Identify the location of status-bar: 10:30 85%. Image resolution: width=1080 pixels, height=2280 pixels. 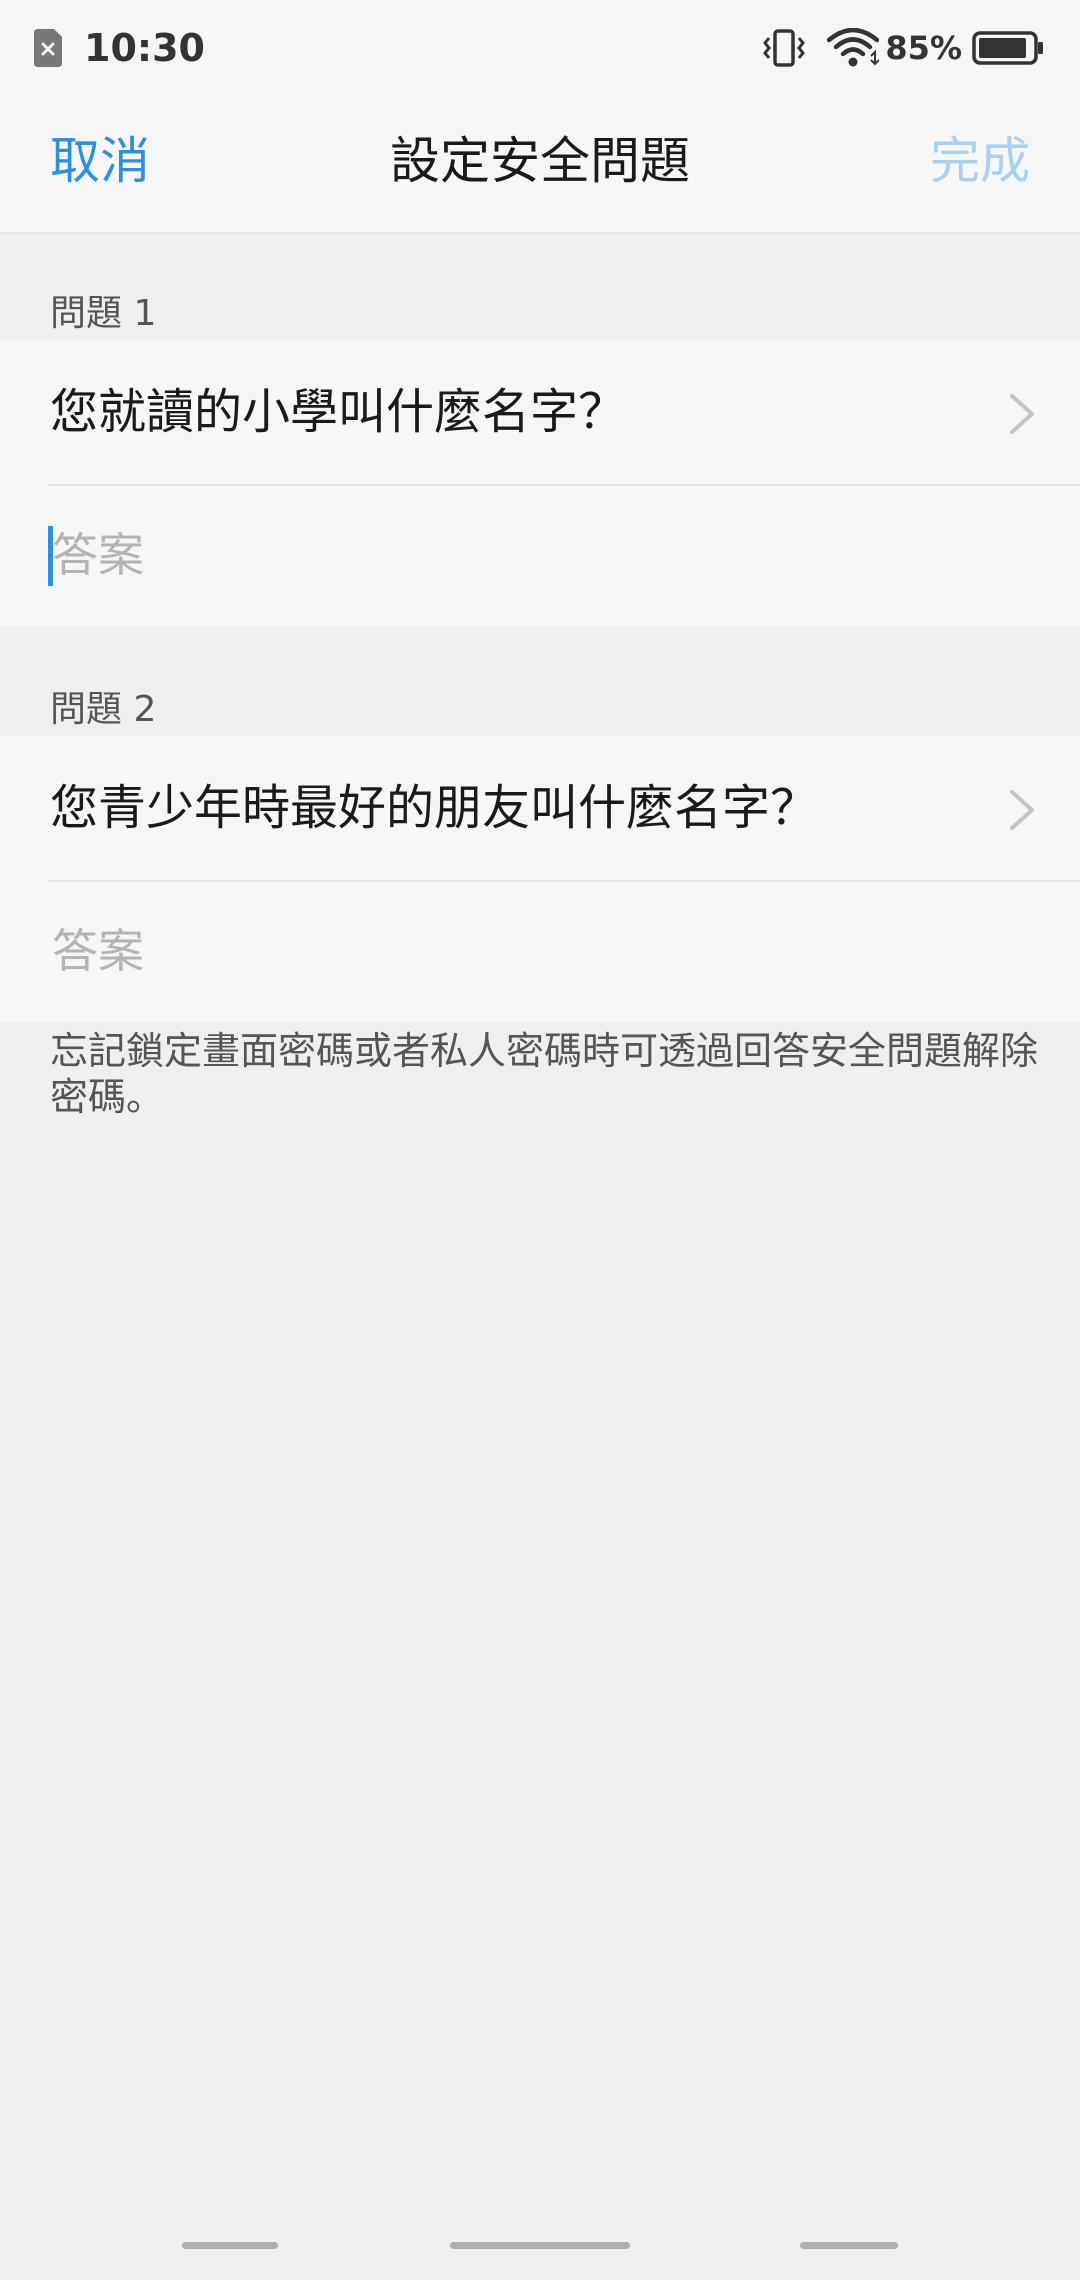
(540, 48).